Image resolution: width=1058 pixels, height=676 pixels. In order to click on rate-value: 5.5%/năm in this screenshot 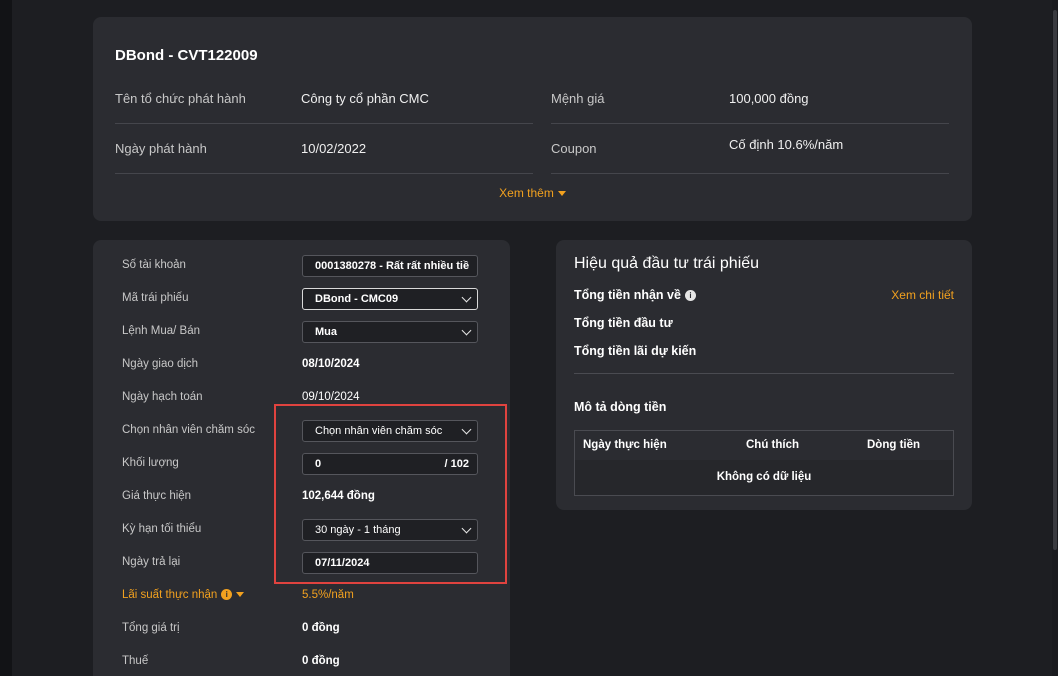, I will do `click(328, 595)`.